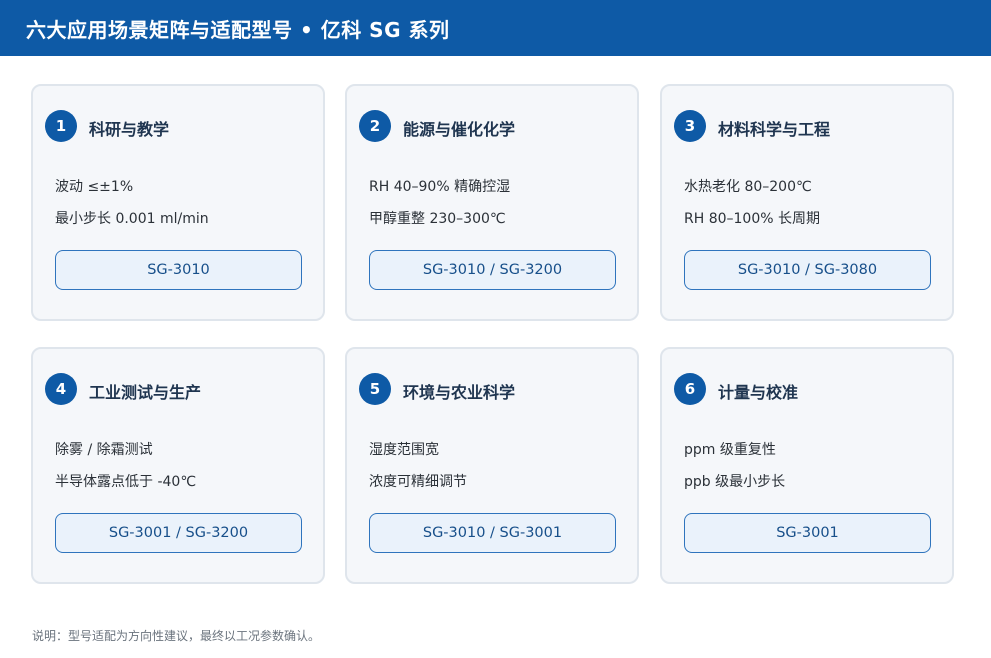 The width and height of the screenshot is (991, 658). I want to click on number-badge: 6, so click(690, 389).